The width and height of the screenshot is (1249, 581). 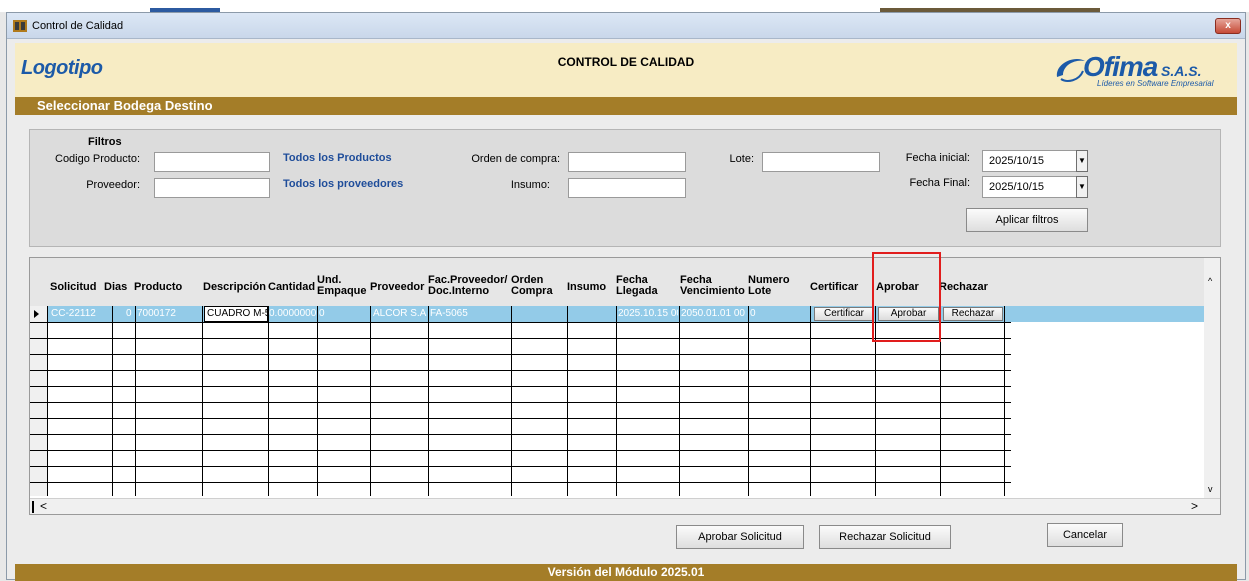 I want to click on column-header: Descripción, so click(x=234, y=287).